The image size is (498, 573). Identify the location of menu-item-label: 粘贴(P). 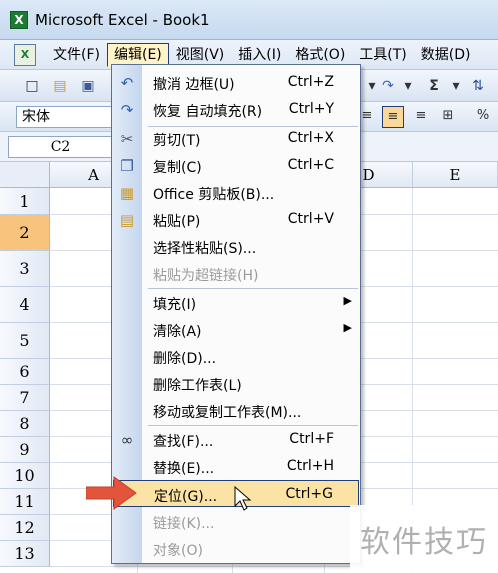
(177, 222).